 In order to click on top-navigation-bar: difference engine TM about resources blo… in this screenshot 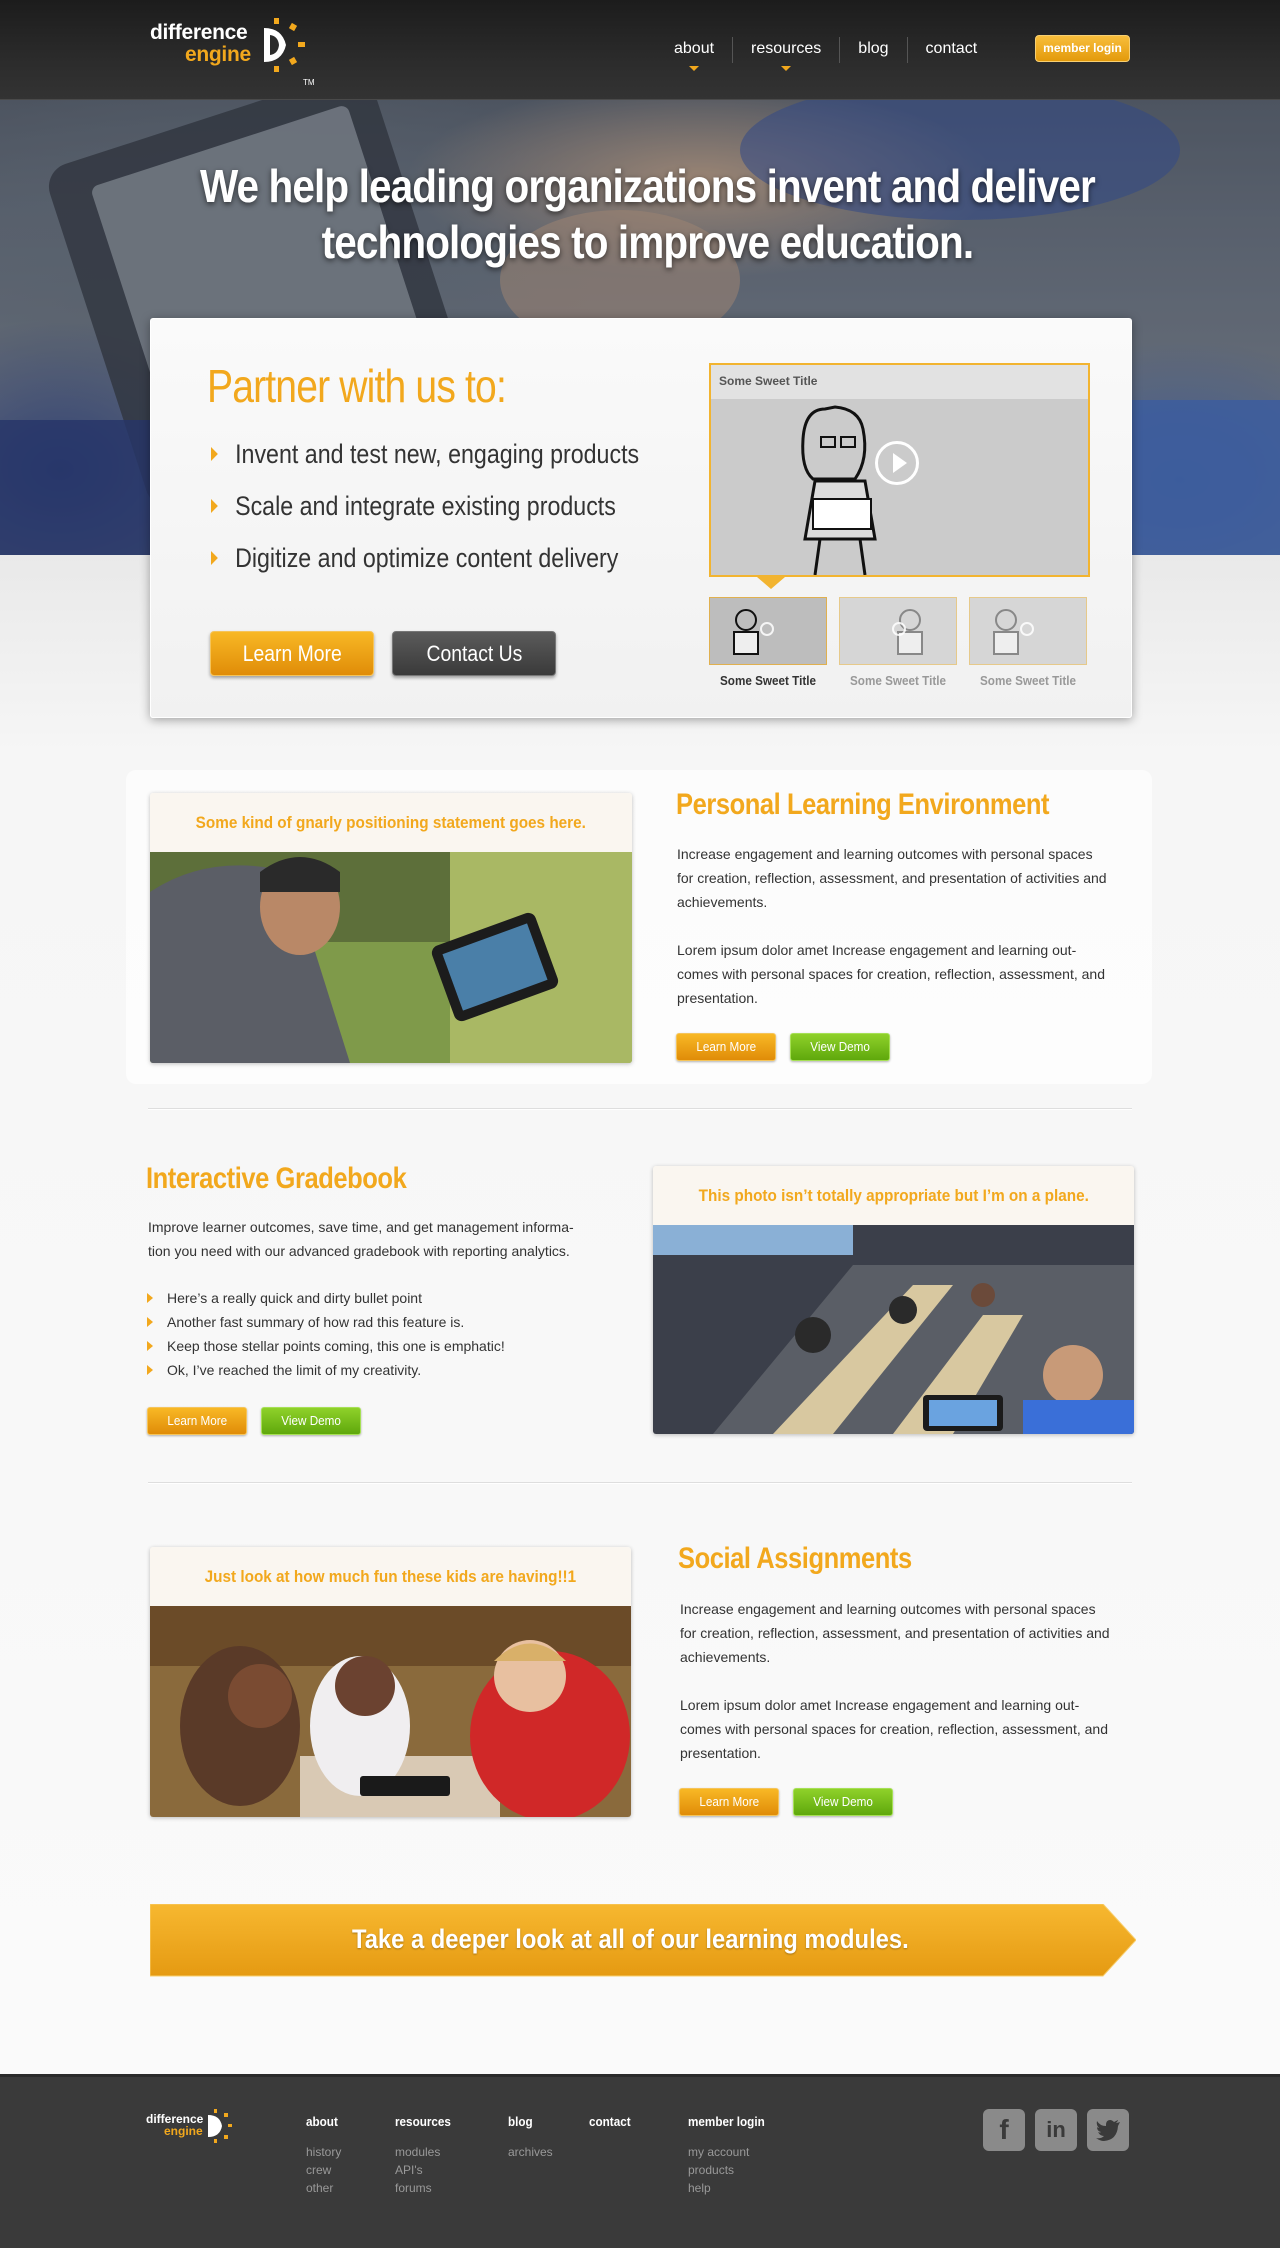, I will do `click(640, 50)`.